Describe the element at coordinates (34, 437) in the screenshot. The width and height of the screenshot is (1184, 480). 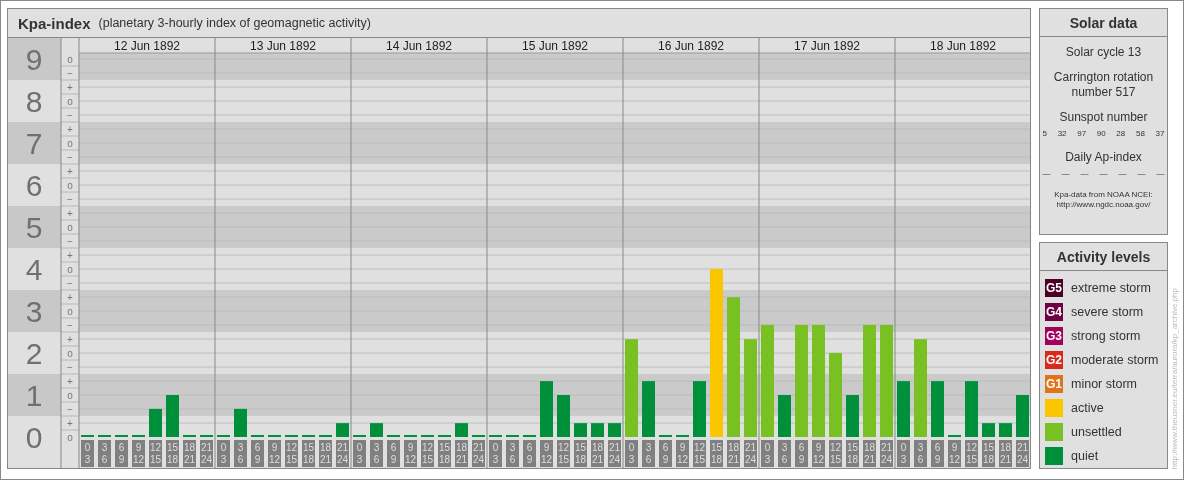
I see `axis-number: 0` at that location.